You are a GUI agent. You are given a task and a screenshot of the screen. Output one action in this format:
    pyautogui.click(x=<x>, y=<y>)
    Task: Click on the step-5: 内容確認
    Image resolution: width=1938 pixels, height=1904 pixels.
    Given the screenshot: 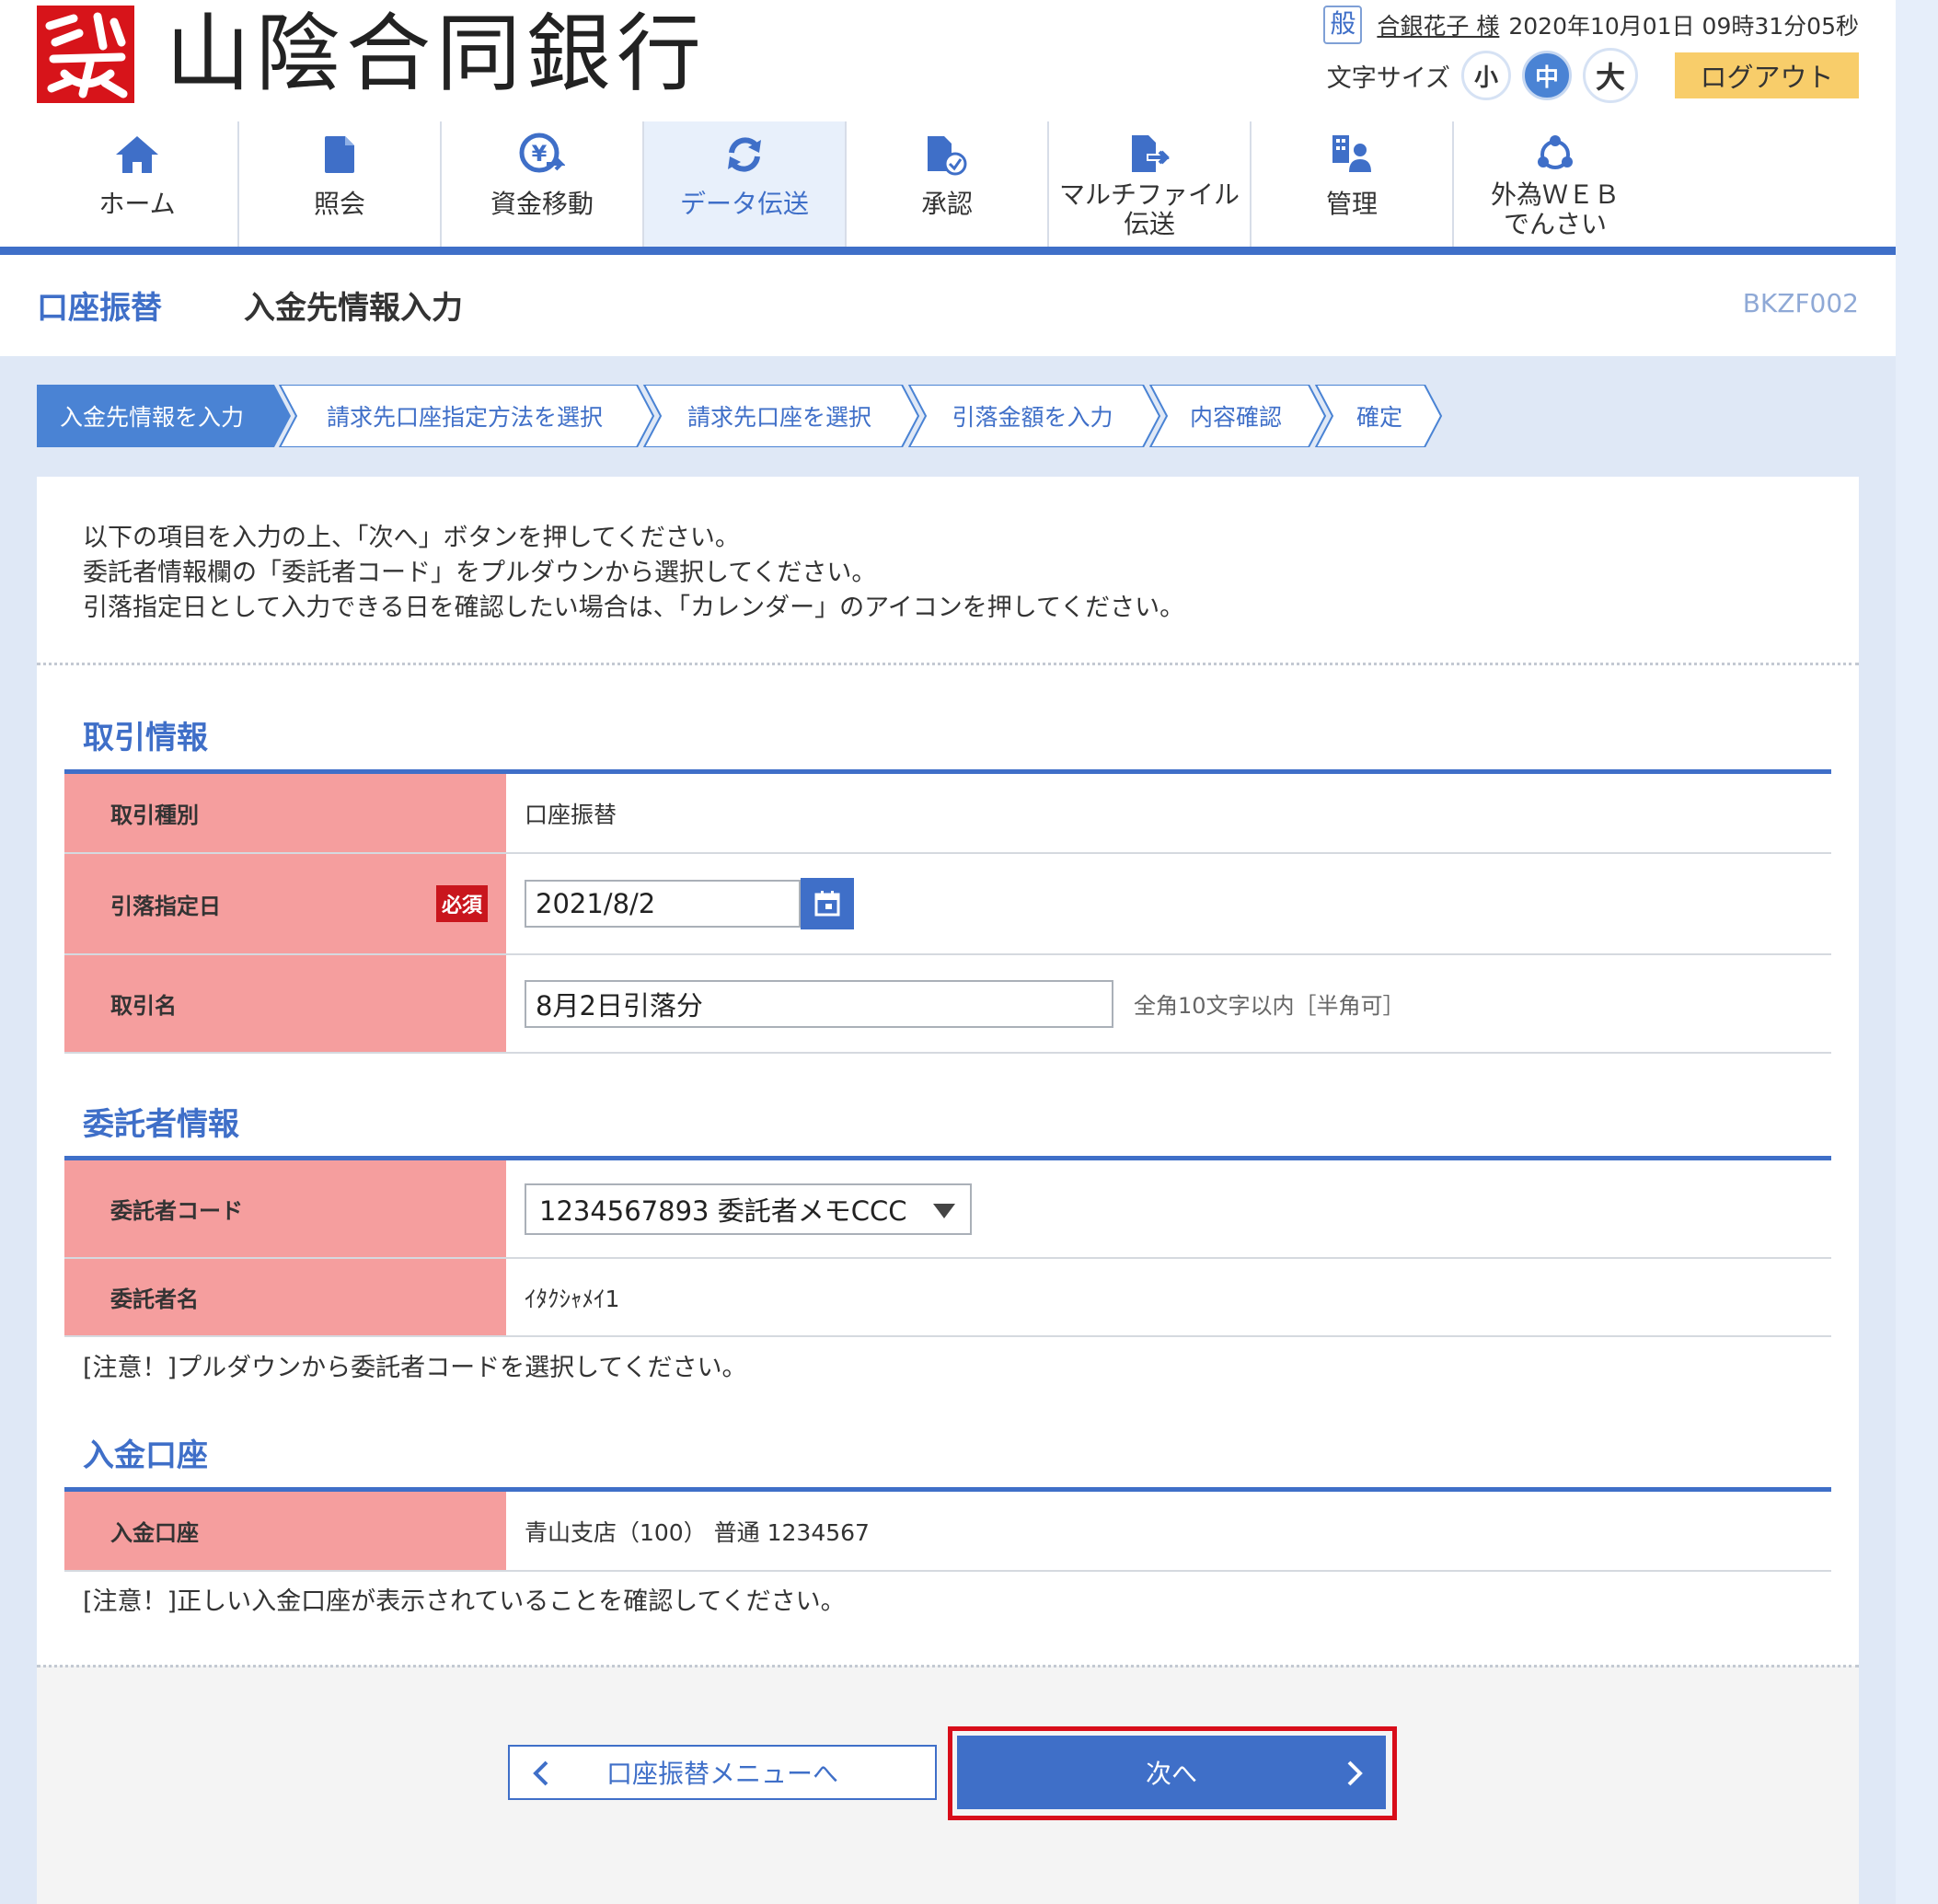 What is the action you would take?
    pyautogui.click(x=1237, y=416)
    